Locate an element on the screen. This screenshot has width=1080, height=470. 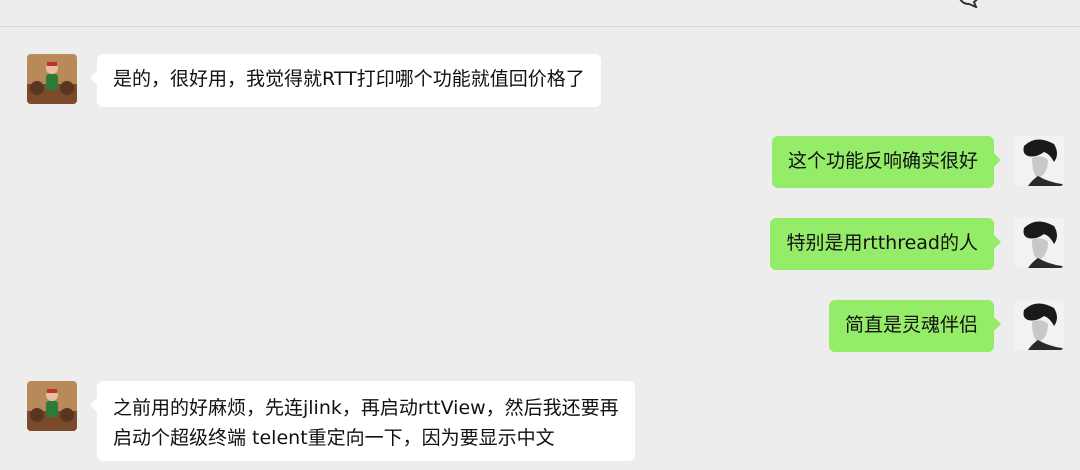
message-bubble: 是的，很好用，我觉得就RTT打印哪个功能就值回价格了 is located at coordinates (345, 80).